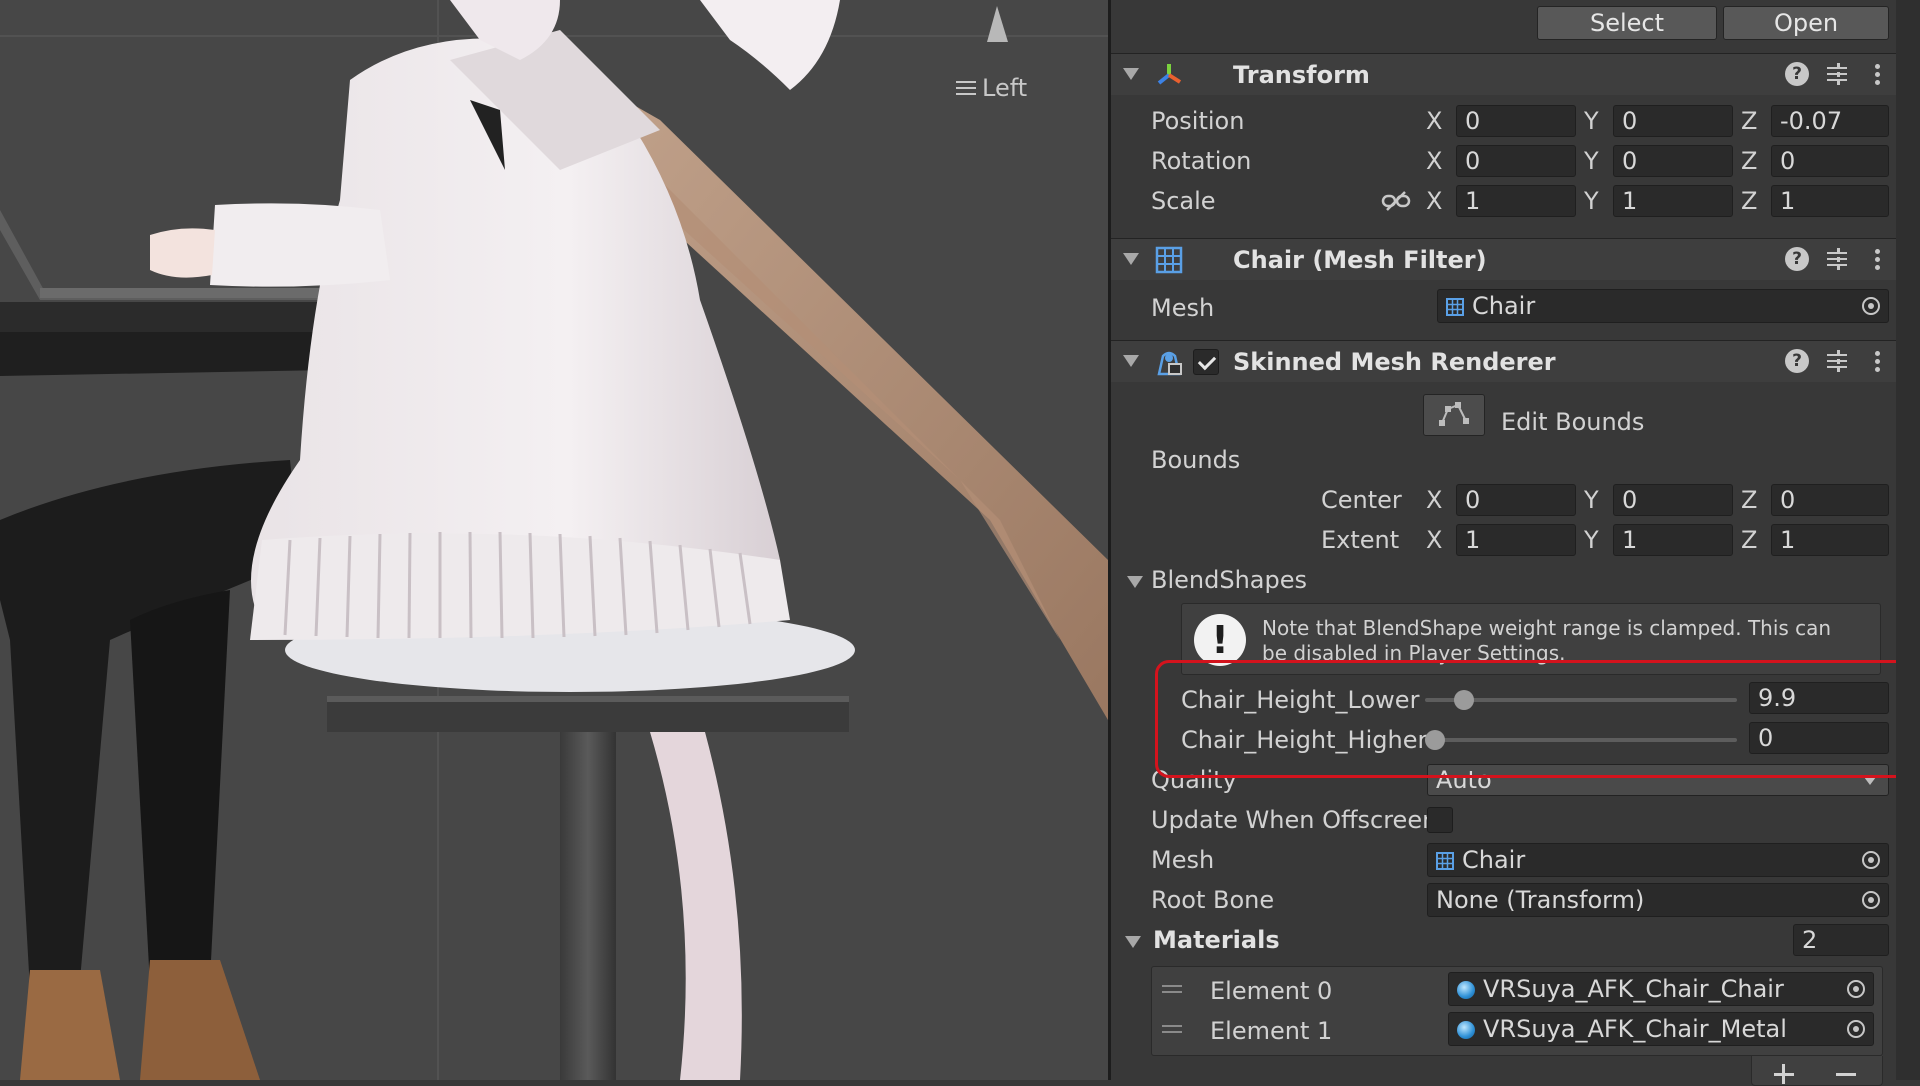 This screenshot has height=1086, width=1920. Describe the element at coordinates (1516, 121) in the screenshot. I see `position-x-field: 0` at that location.